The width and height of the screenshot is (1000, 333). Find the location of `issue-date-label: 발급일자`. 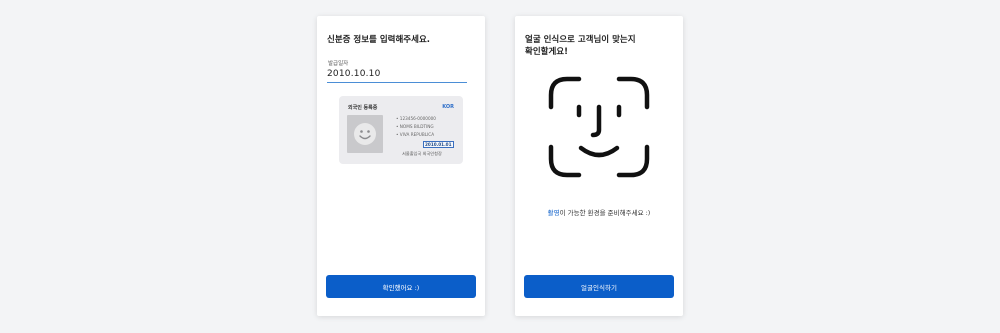

issue-date-label: 발급일자 is located at coordinates (338, 64).